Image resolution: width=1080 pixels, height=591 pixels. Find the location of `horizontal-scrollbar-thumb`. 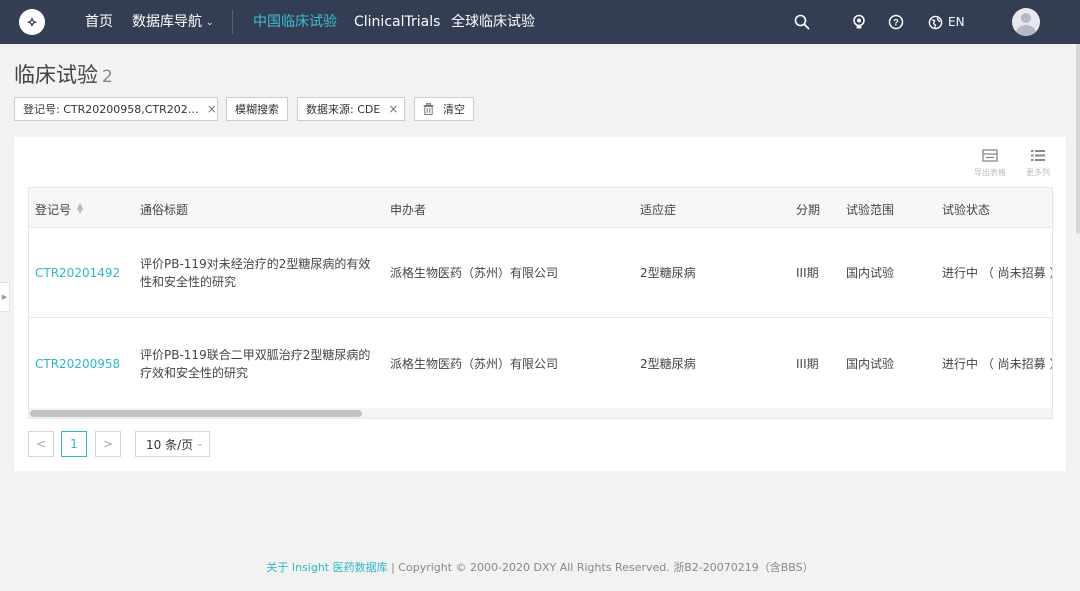

horizontal-scrollbar-thumb is located at coordinates (196, 413).